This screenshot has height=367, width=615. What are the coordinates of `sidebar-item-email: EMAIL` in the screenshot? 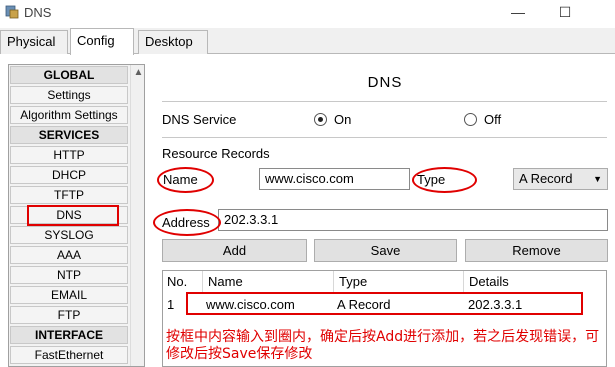 It's located at (69, 295).